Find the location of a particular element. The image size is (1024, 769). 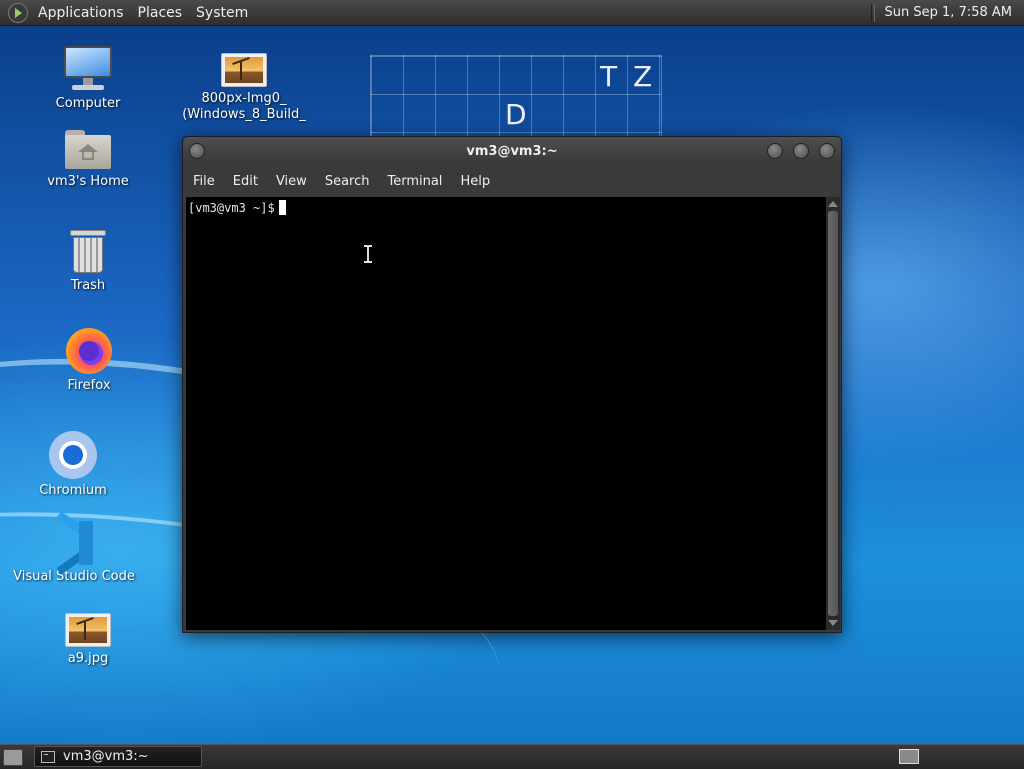

desktop-icon-trash: Trash is located at coordinates (88, 262).